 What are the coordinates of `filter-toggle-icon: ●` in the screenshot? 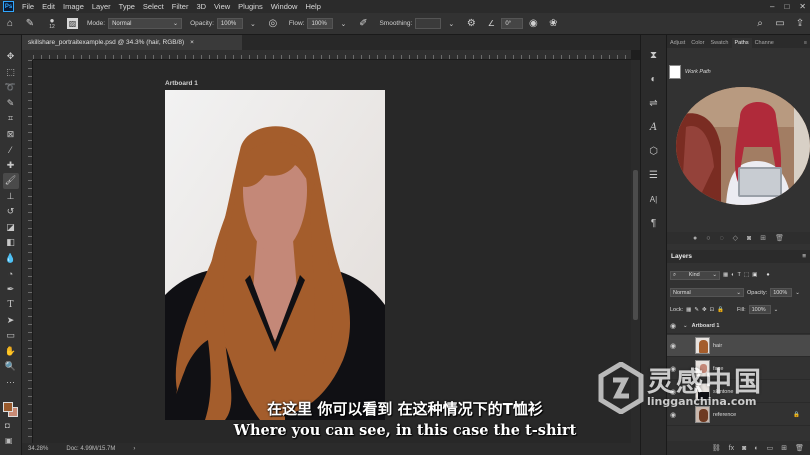 It's located at (767, 275).